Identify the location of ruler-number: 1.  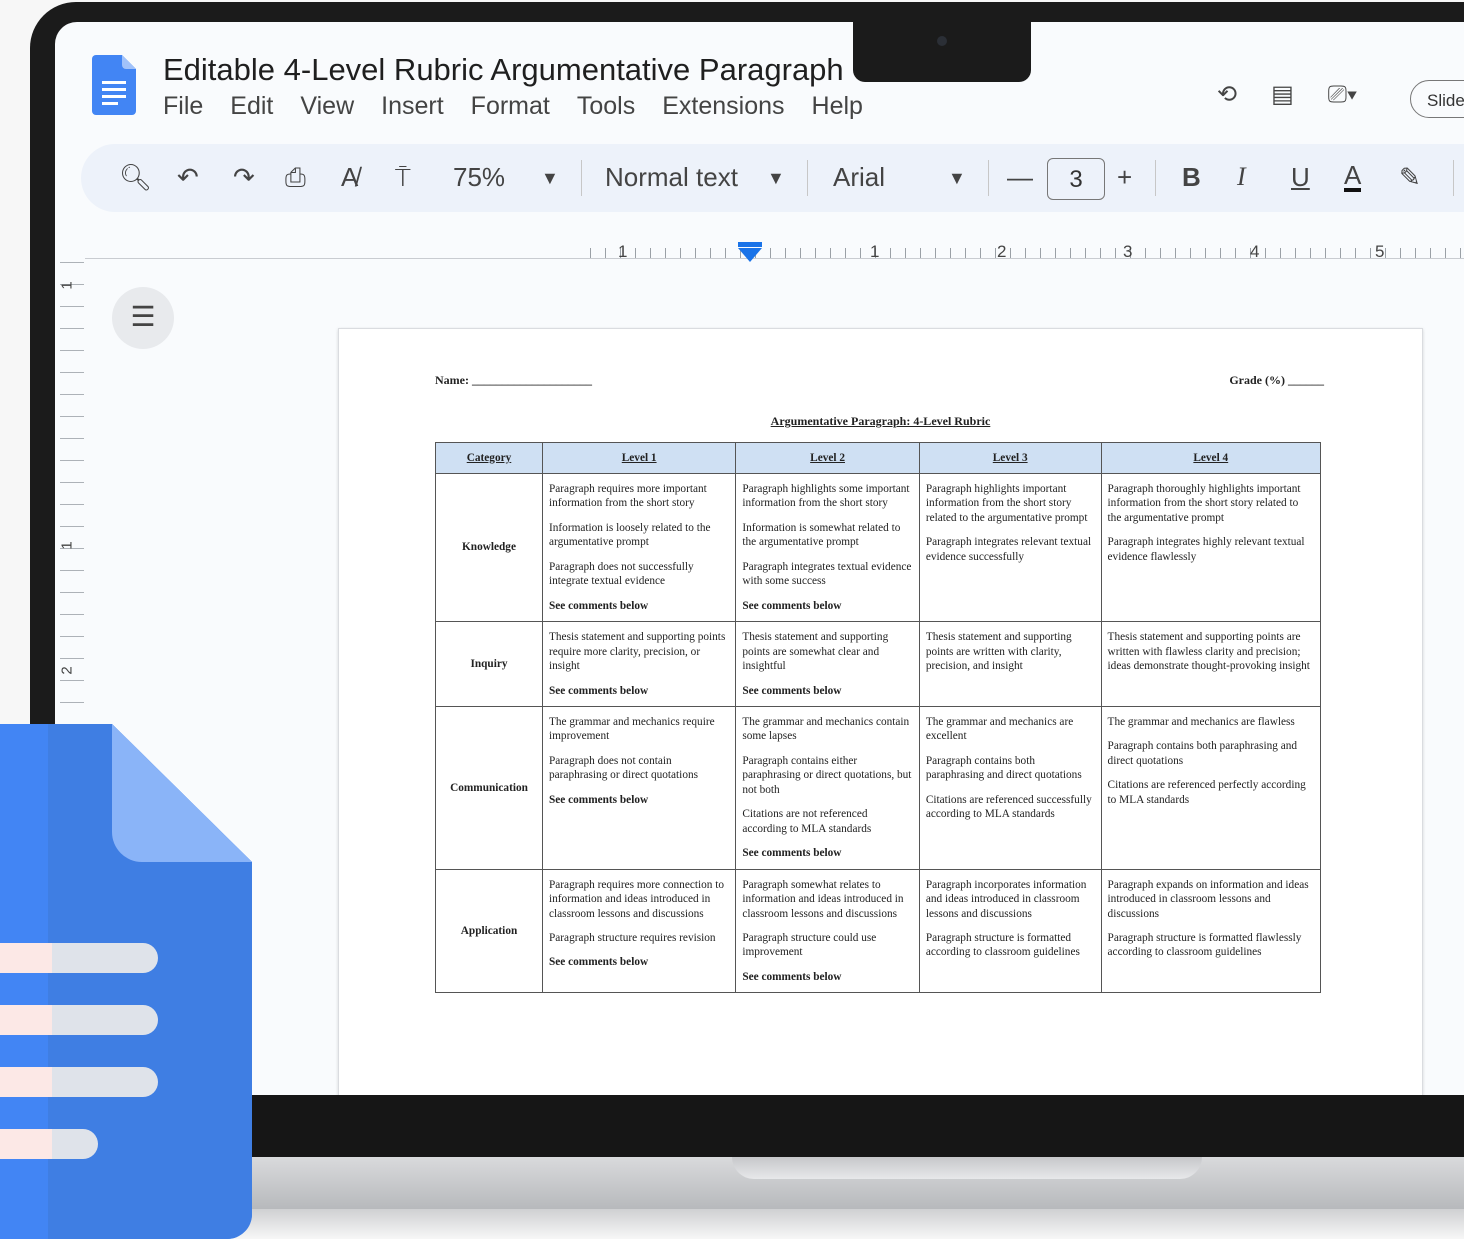
(623, 251).